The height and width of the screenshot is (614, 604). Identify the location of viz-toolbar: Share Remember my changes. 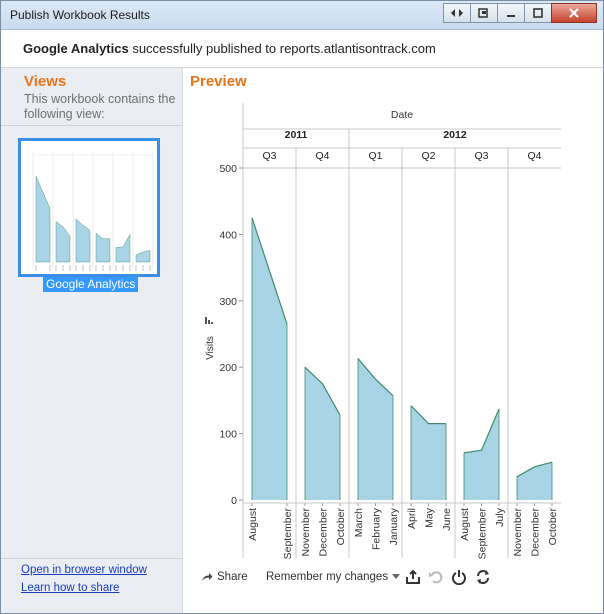
(393, 578).